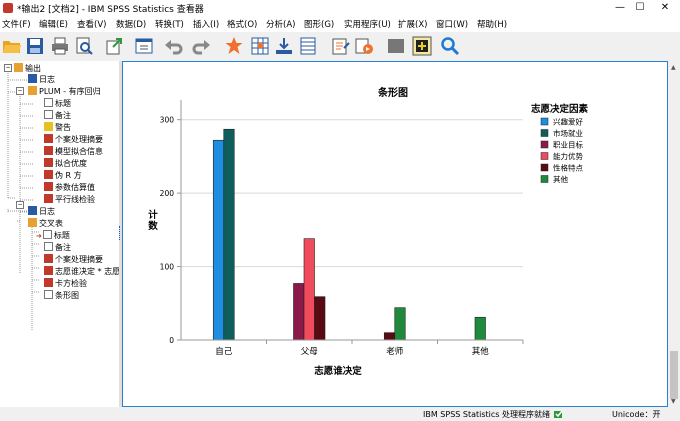 Image resolution: width=680 pixels, height=421 pixels. I want to click on tree-item-model-fit: 模型拟合信息, so click(73, 152).